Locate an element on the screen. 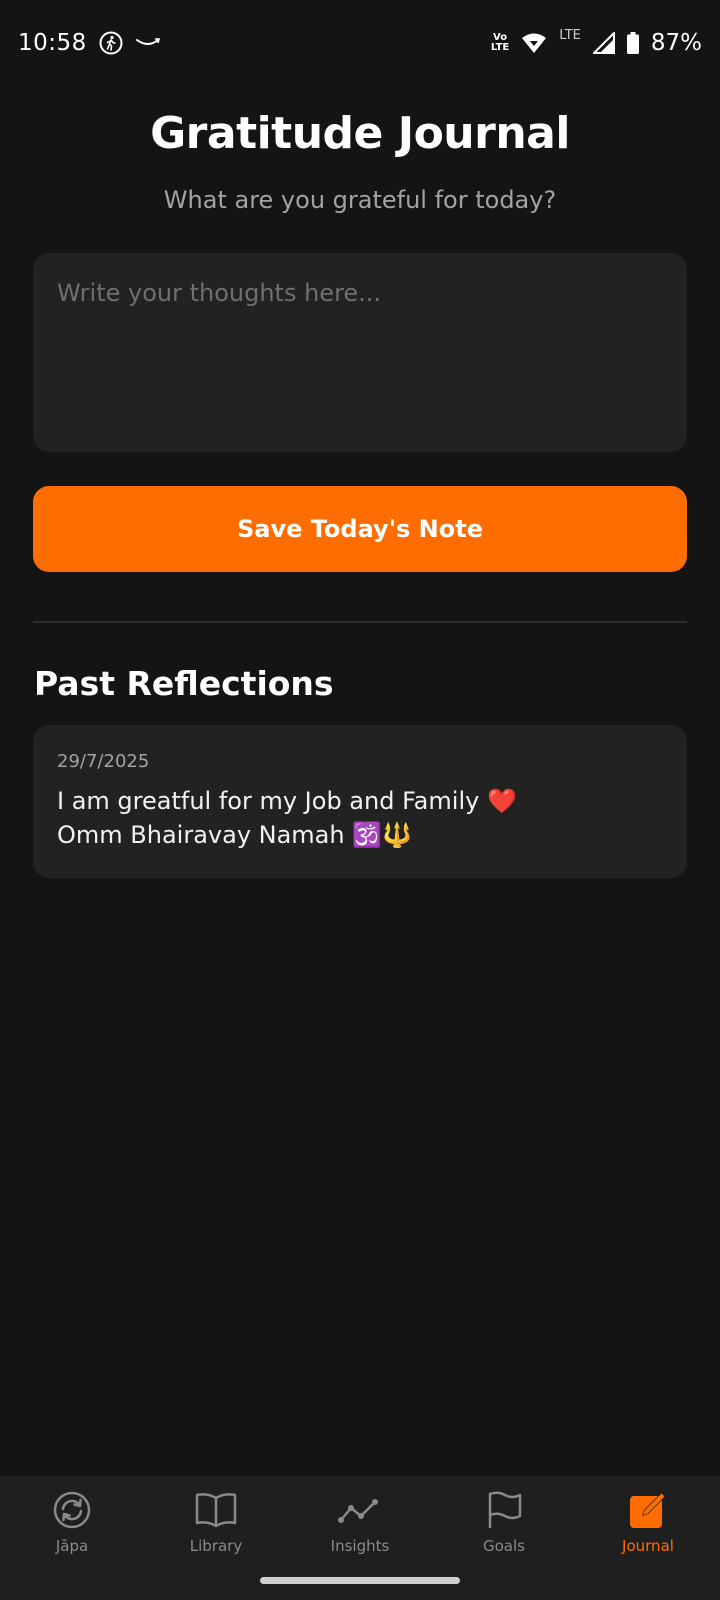 This screenshot has width=720, height=1600. nav-label-journal: Journal is located at coordinates (648, 1546).